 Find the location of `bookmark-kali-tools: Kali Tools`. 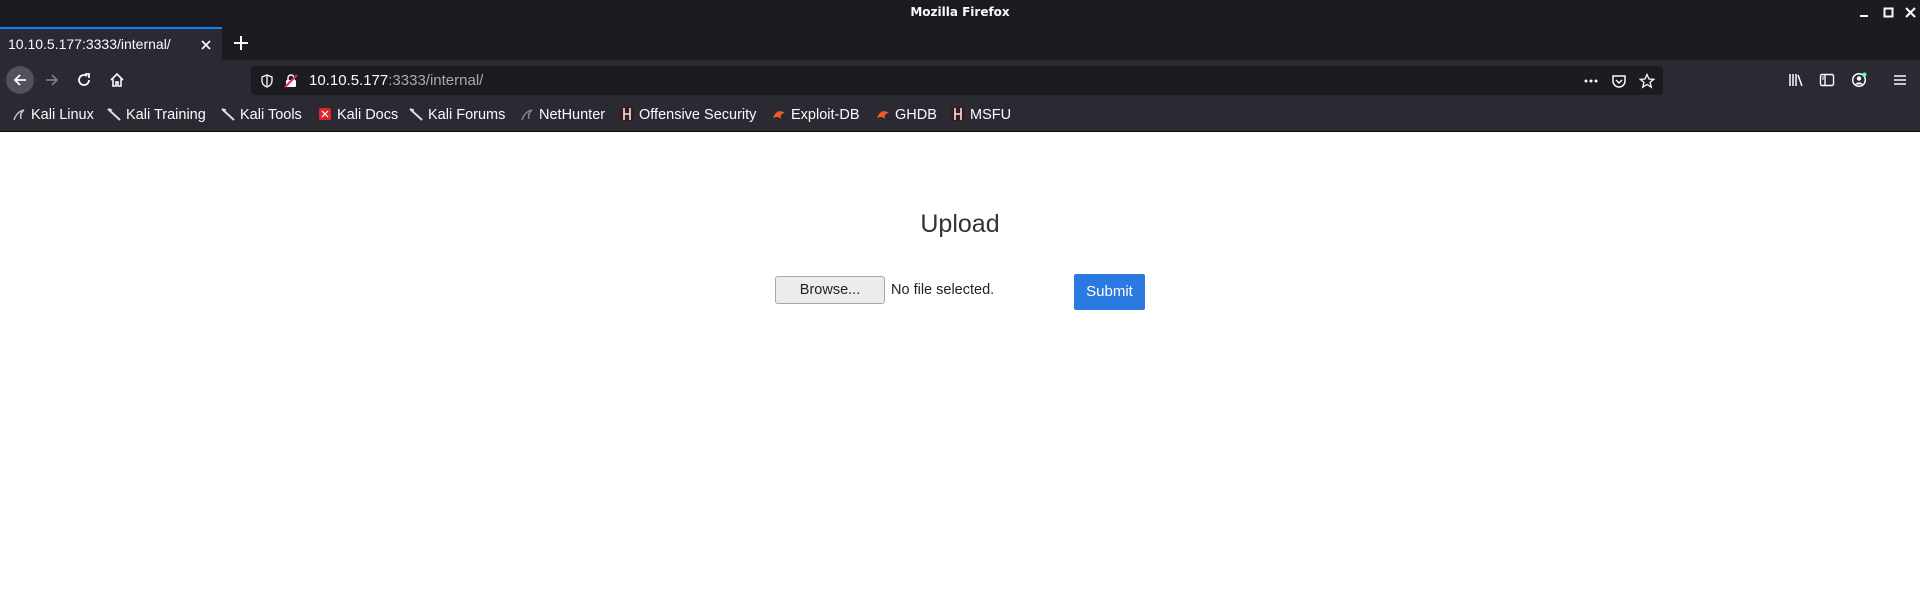

bookmark-kali-tools: Kali Tools is located at coordinates (261, 115).